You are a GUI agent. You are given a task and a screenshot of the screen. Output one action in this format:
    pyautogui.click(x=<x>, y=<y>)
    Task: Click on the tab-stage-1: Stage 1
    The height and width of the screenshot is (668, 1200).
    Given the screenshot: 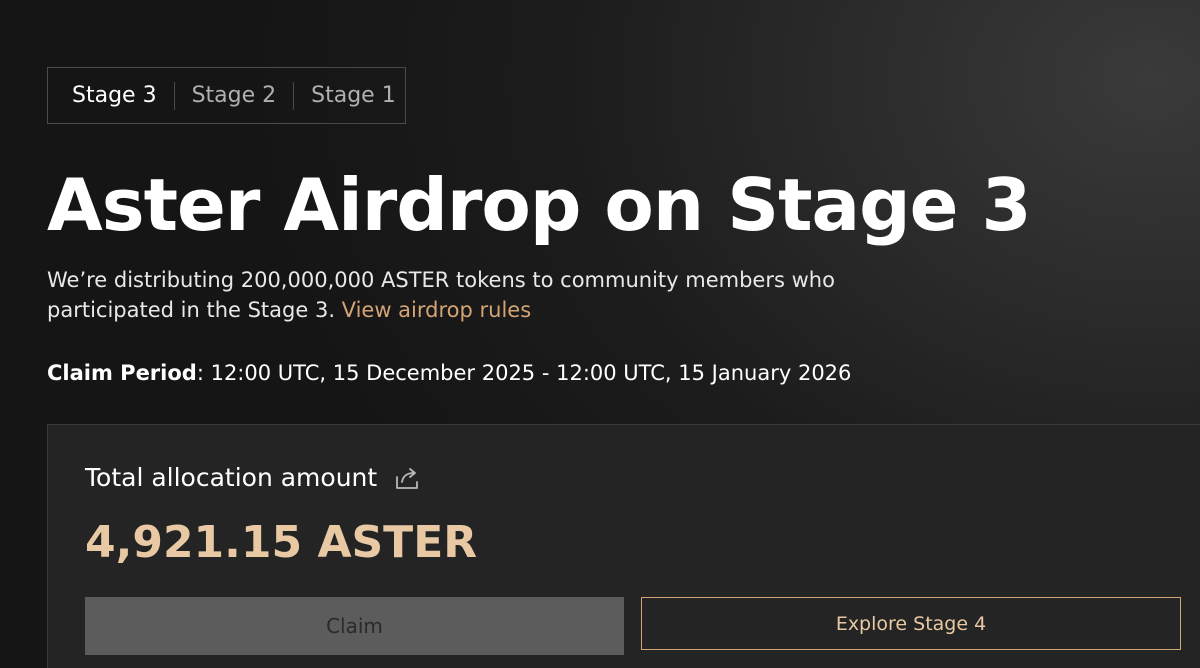 What is the action you would take?
    pyautogui.click(x=353, y=95)
    